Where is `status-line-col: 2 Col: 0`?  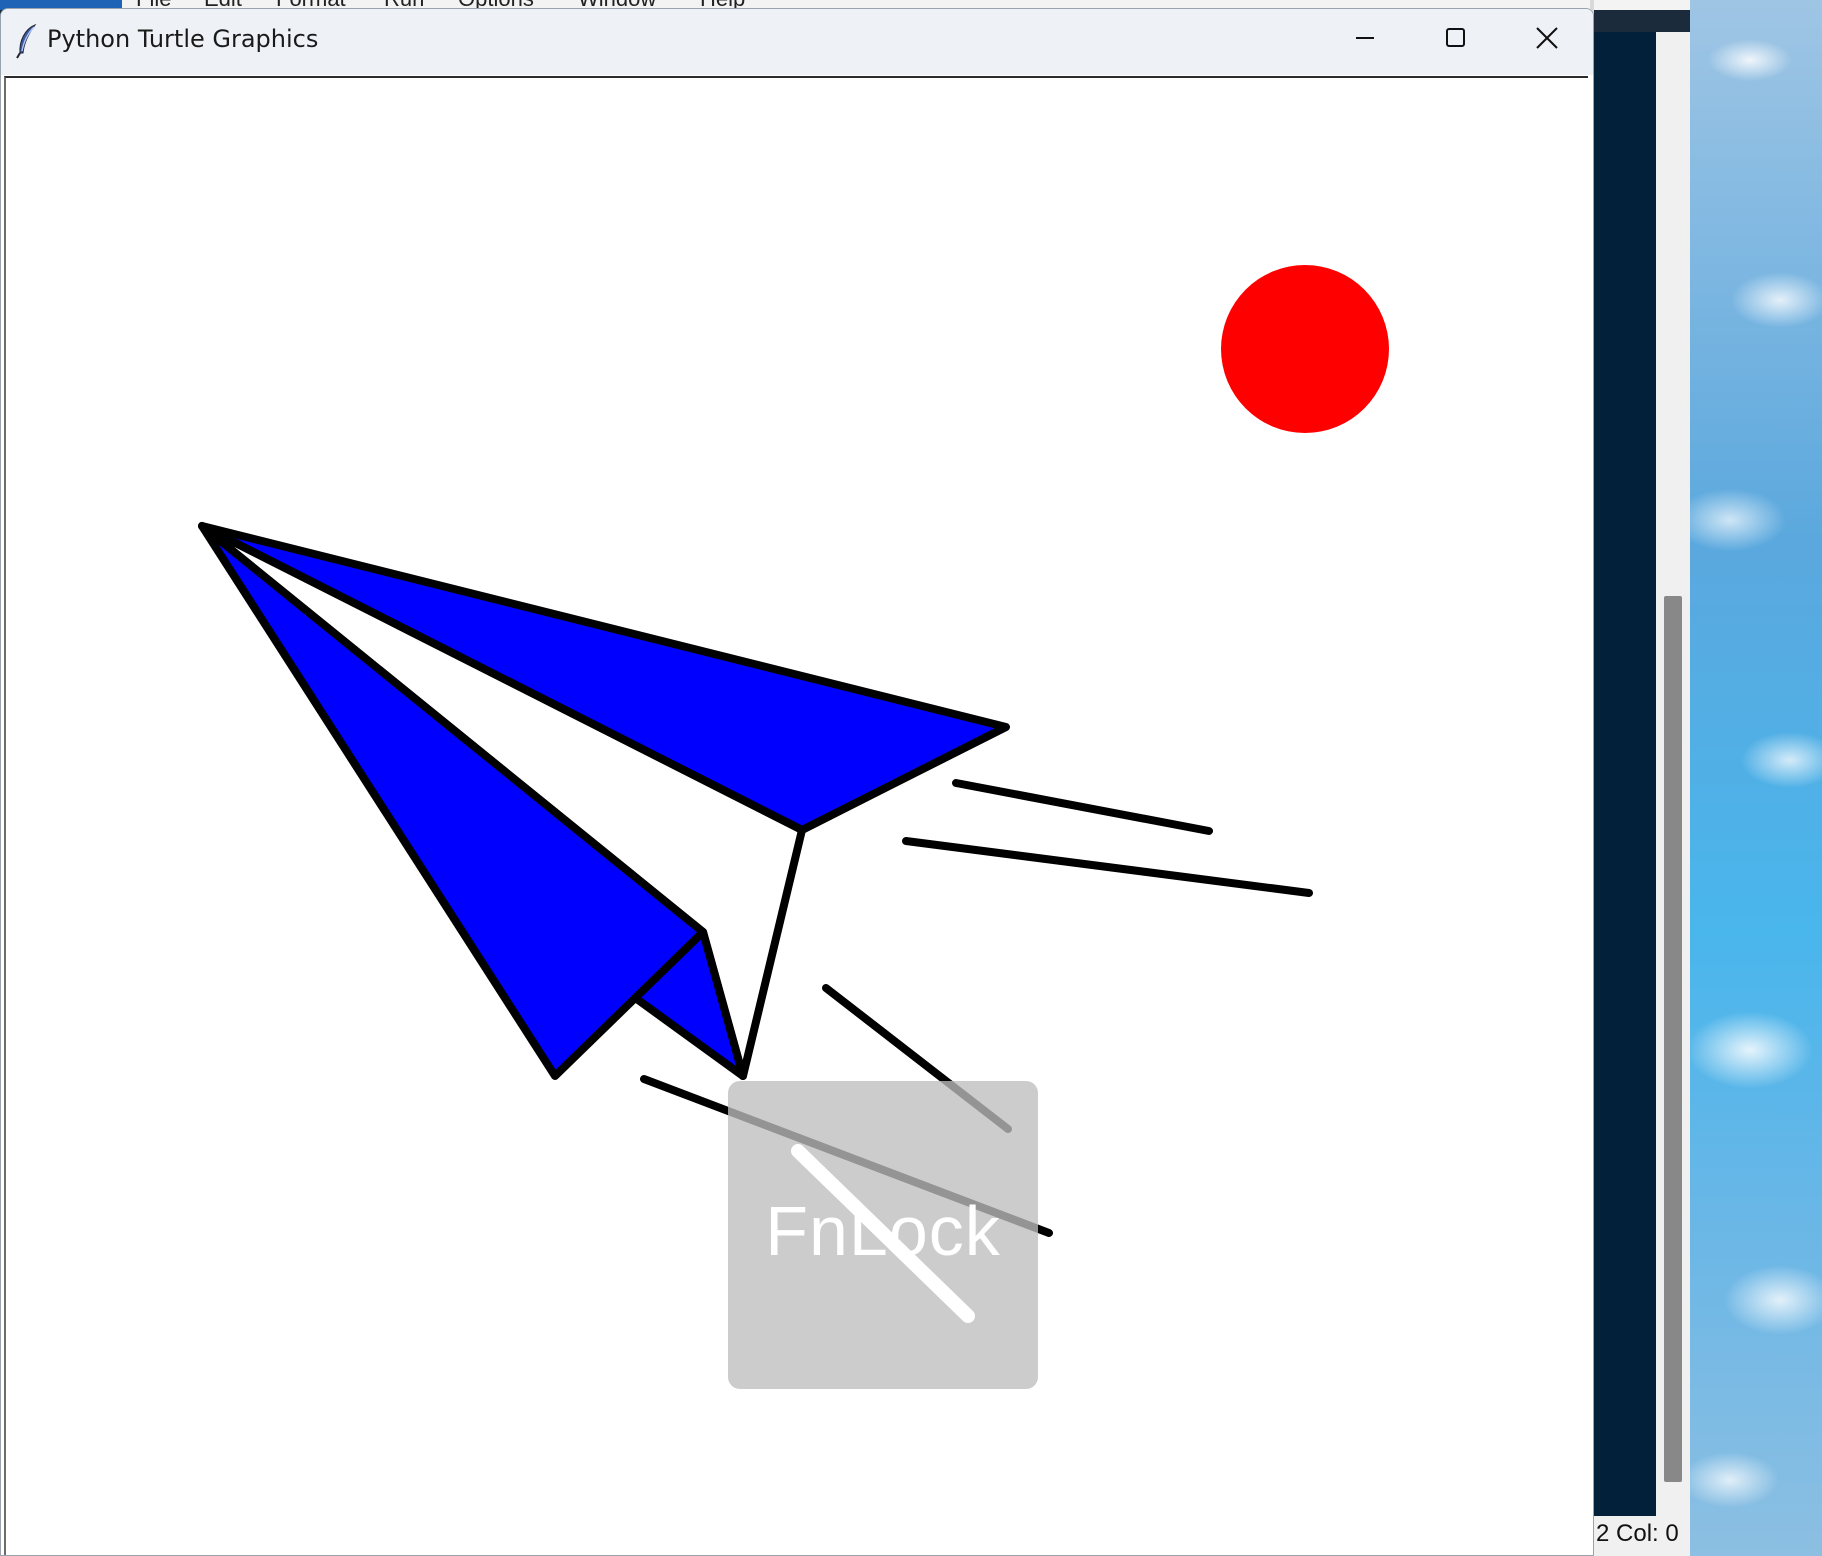
status-line-col: 2 Col: 0 is located at coordinates (1637, 1533).